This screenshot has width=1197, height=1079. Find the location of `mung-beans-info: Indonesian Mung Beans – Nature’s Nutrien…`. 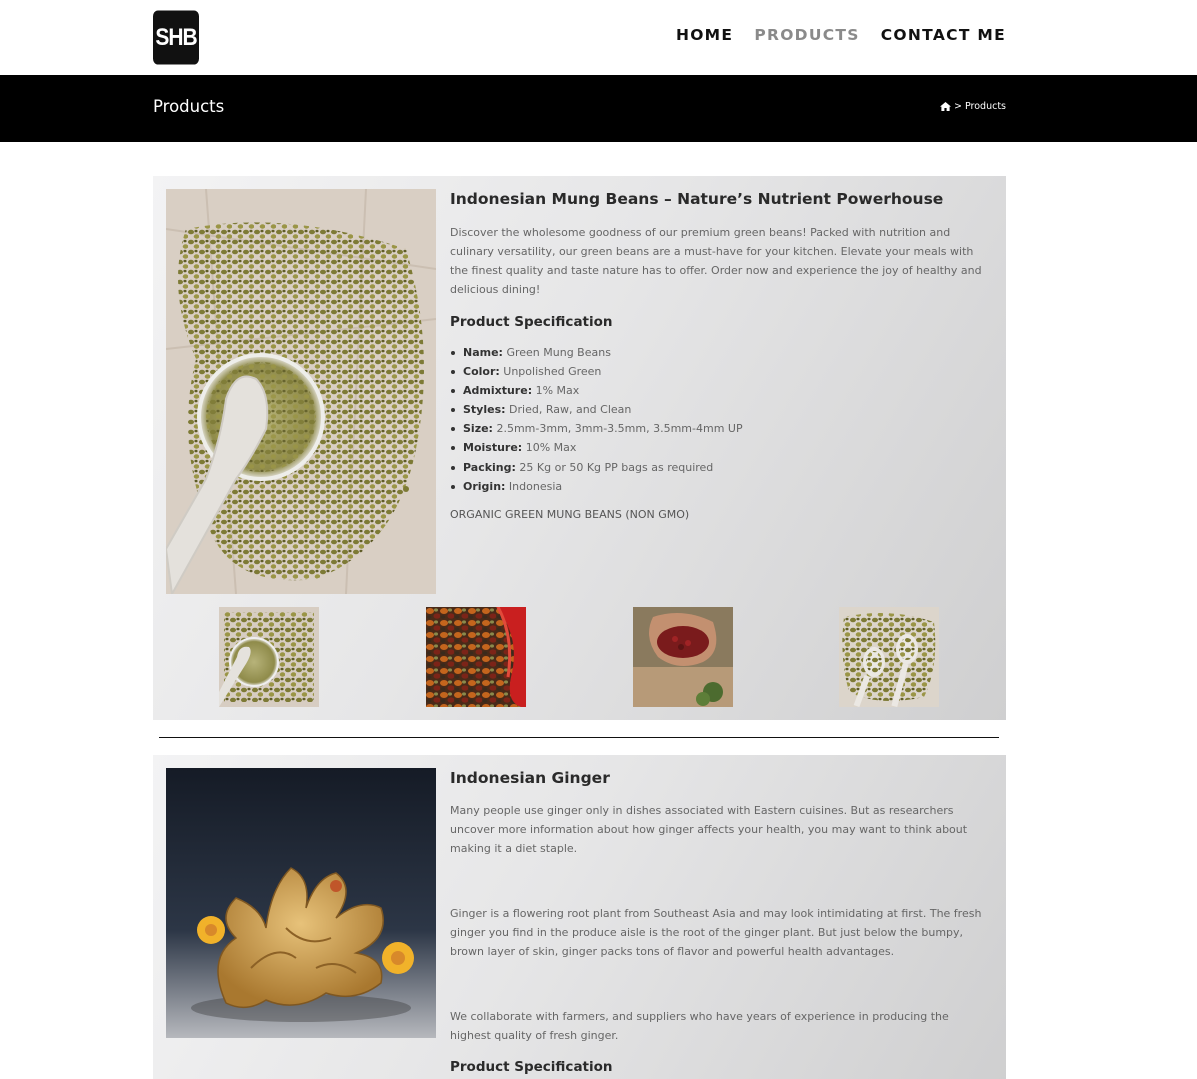

mung-beans-info: Indonesian Mung Beans – Nature’s Nutrien… is located at coordinates (717, 355).